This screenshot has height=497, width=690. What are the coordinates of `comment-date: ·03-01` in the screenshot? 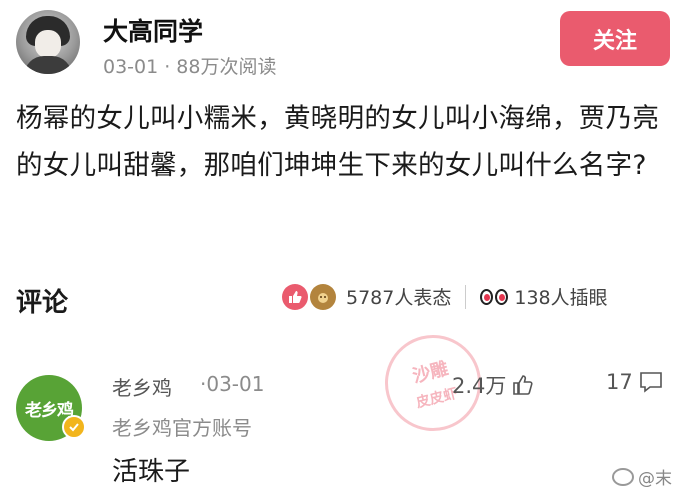 It's located at (232, 384).